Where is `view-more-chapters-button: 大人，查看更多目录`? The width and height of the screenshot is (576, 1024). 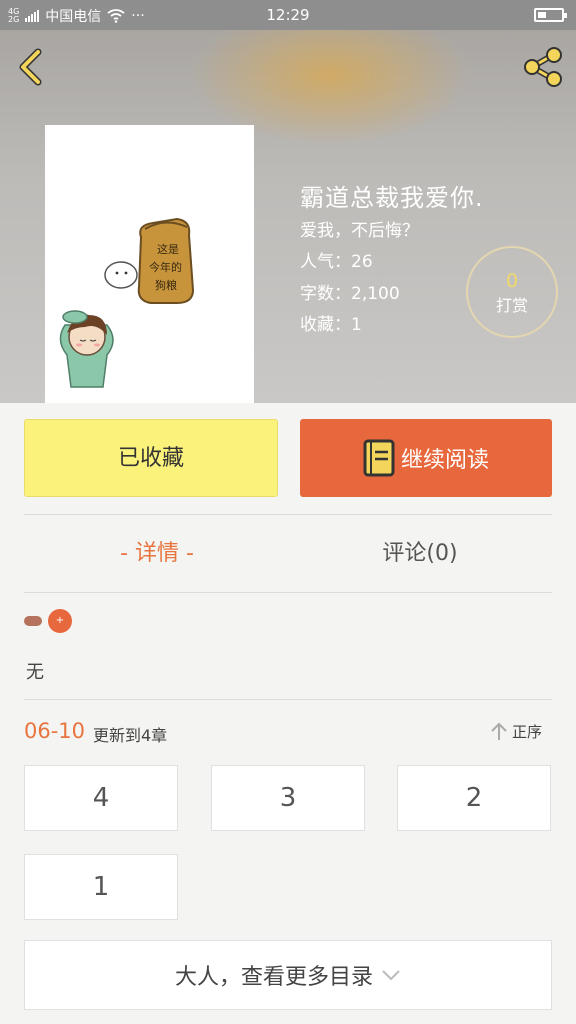
view-more-chapters-button: 大人，查看更多目录 is located at coordinates (288, 975).